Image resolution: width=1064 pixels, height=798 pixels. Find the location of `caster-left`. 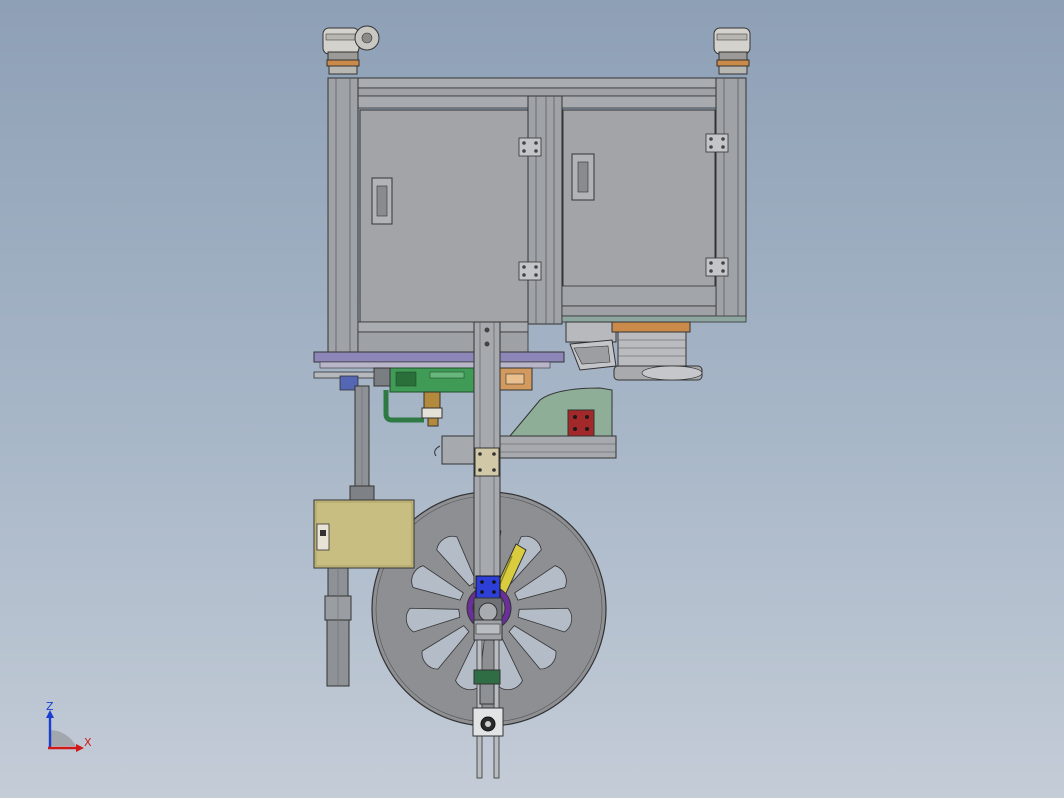

caster-left is located at coordinates (351, 50).